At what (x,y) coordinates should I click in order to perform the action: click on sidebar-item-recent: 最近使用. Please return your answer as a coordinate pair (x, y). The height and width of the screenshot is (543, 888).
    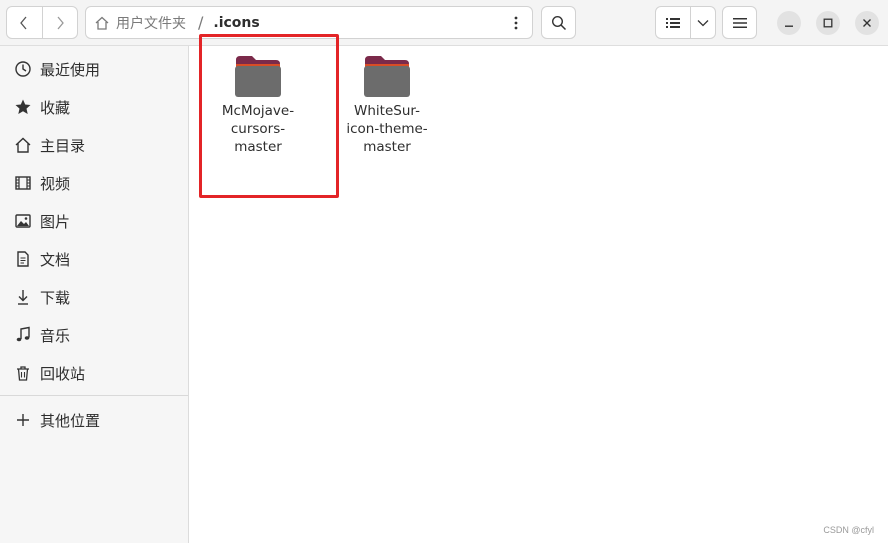
    Looking at the image, I should click on (94, 69).